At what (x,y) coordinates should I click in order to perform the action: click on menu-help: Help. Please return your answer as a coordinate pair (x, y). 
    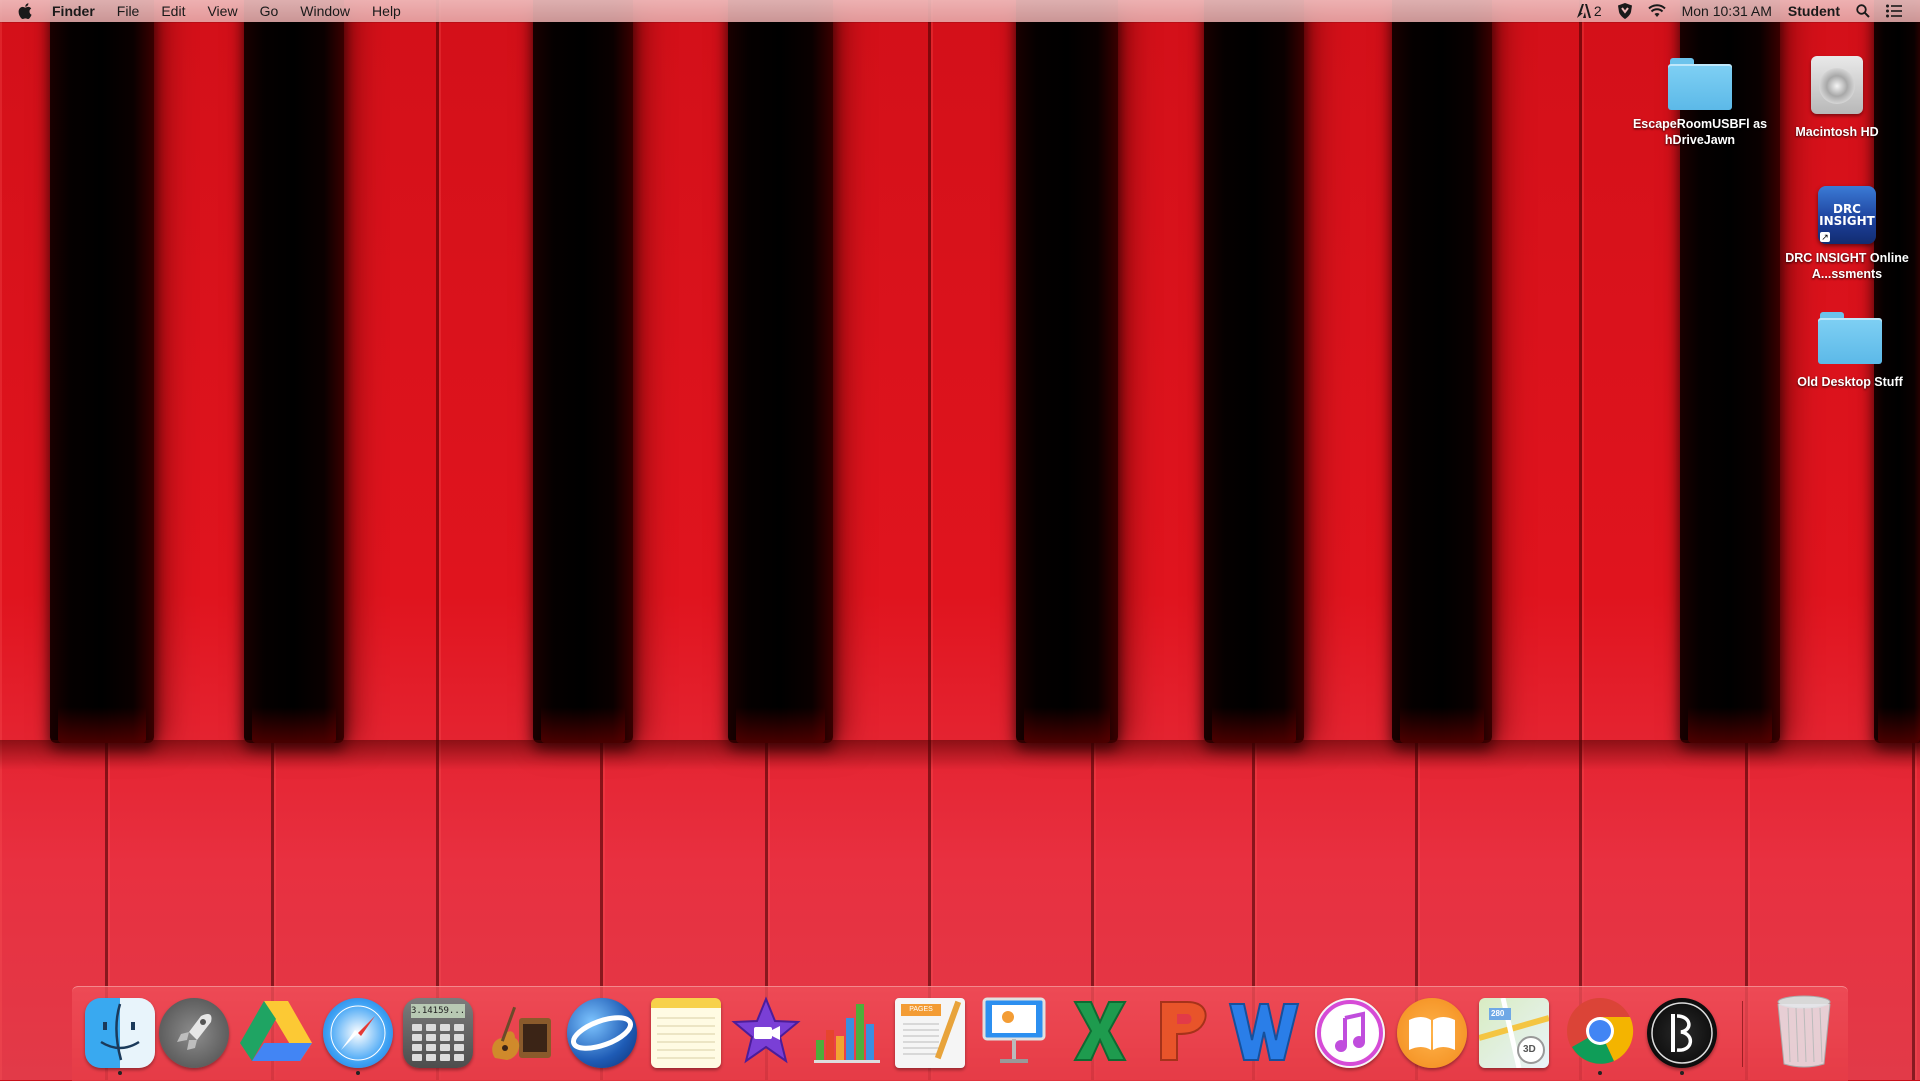
    Looking at the image, I should click on (386, 11).